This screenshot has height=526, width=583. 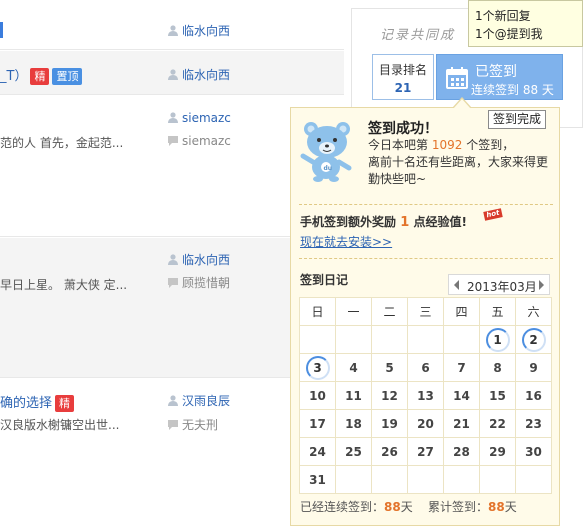 I want to click on calendar-day: 25, so click(x=353, y=451).